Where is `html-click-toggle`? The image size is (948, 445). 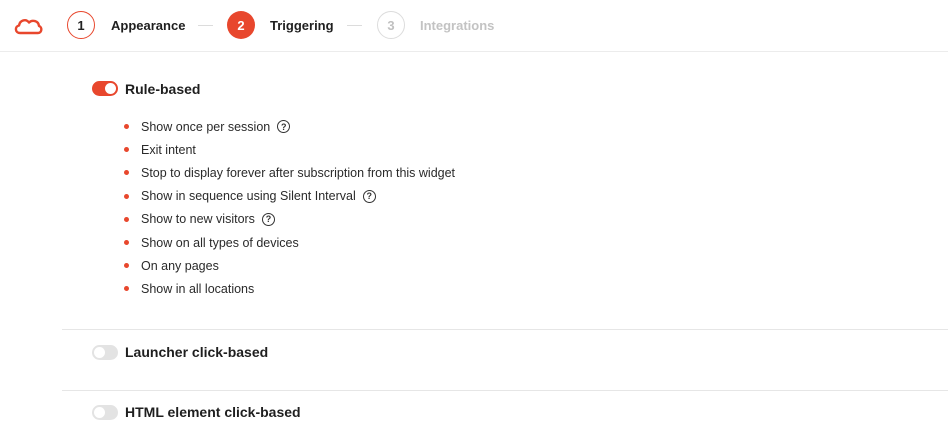
html-click-toggle is located at coordinates (105, 412).